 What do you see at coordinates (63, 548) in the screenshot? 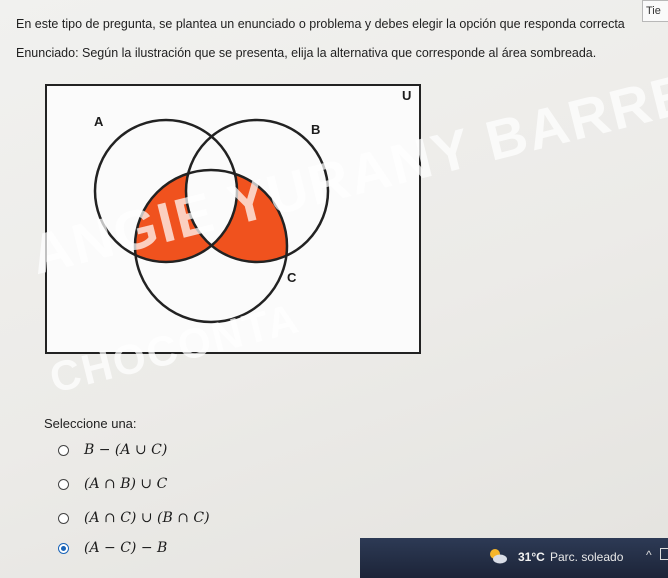
I see `radio-button-selected` at bounding box center [63, 548].